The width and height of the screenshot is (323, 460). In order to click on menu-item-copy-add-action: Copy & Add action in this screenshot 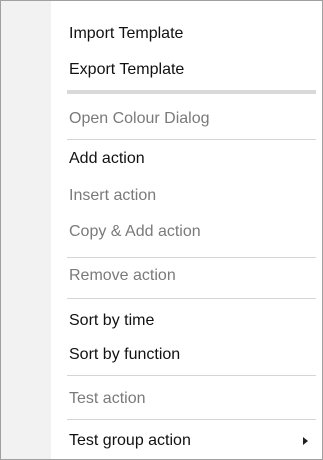, I will do `click(186, 232)`.